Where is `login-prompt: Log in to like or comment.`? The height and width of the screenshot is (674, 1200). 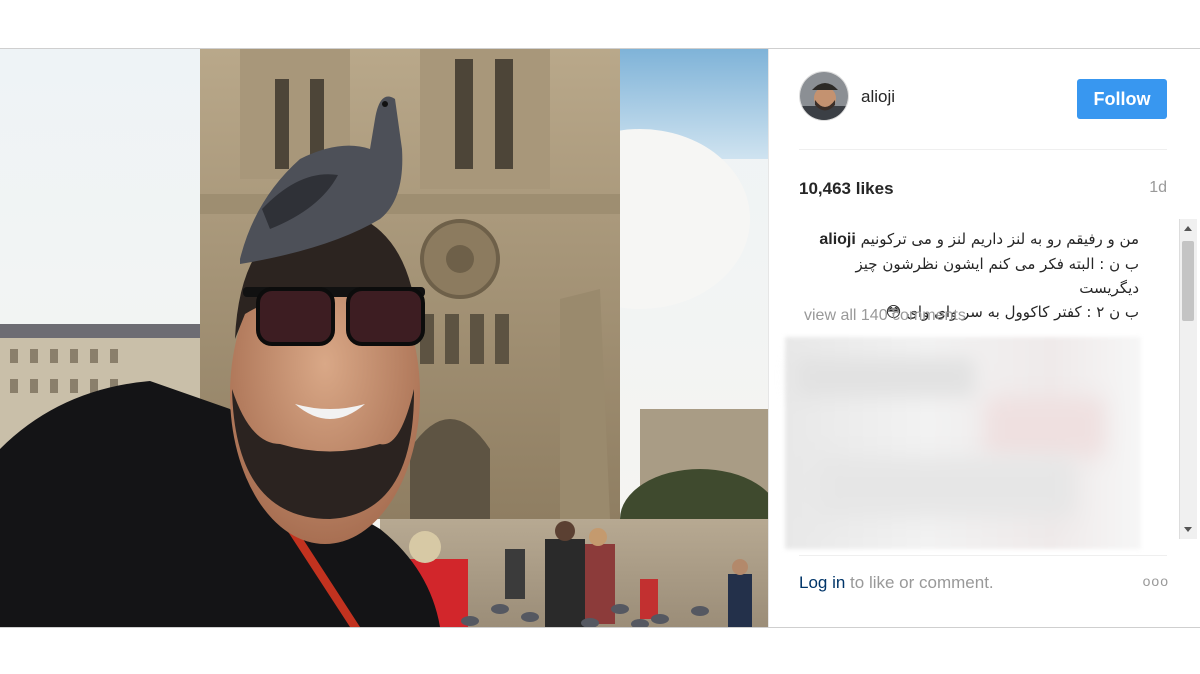
login-prompt: Log in to like or comment. is located at coordinates (896, 583).